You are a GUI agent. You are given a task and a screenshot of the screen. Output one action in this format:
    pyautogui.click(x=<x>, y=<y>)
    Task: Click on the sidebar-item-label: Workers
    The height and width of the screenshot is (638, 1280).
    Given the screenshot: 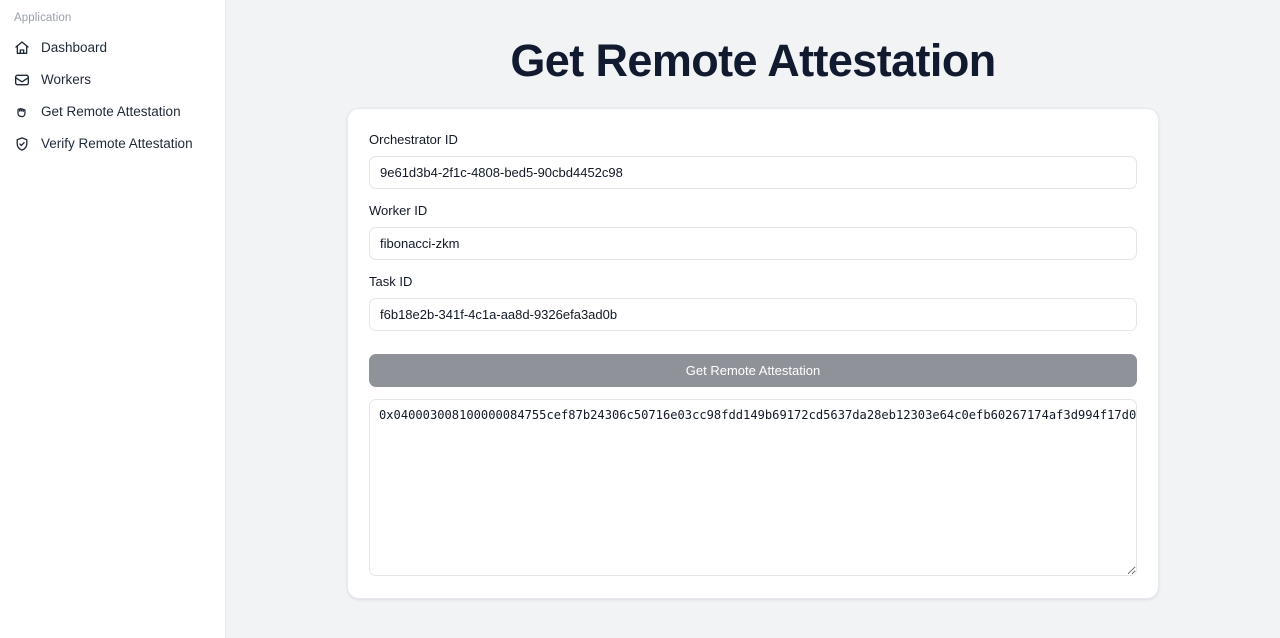 What is the action you would take?
    pyautogui.click(x=66, y=79)
    